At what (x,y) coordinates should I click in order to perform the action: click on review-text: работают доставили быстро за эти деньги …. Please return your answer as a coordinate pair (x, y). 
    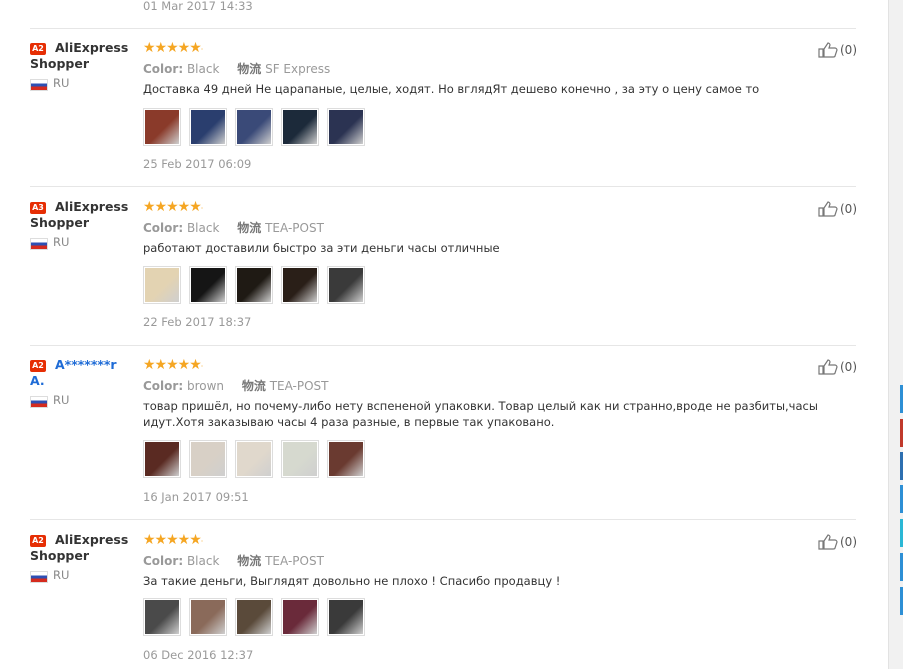
    Looking at the image, I should click on (321, 248).